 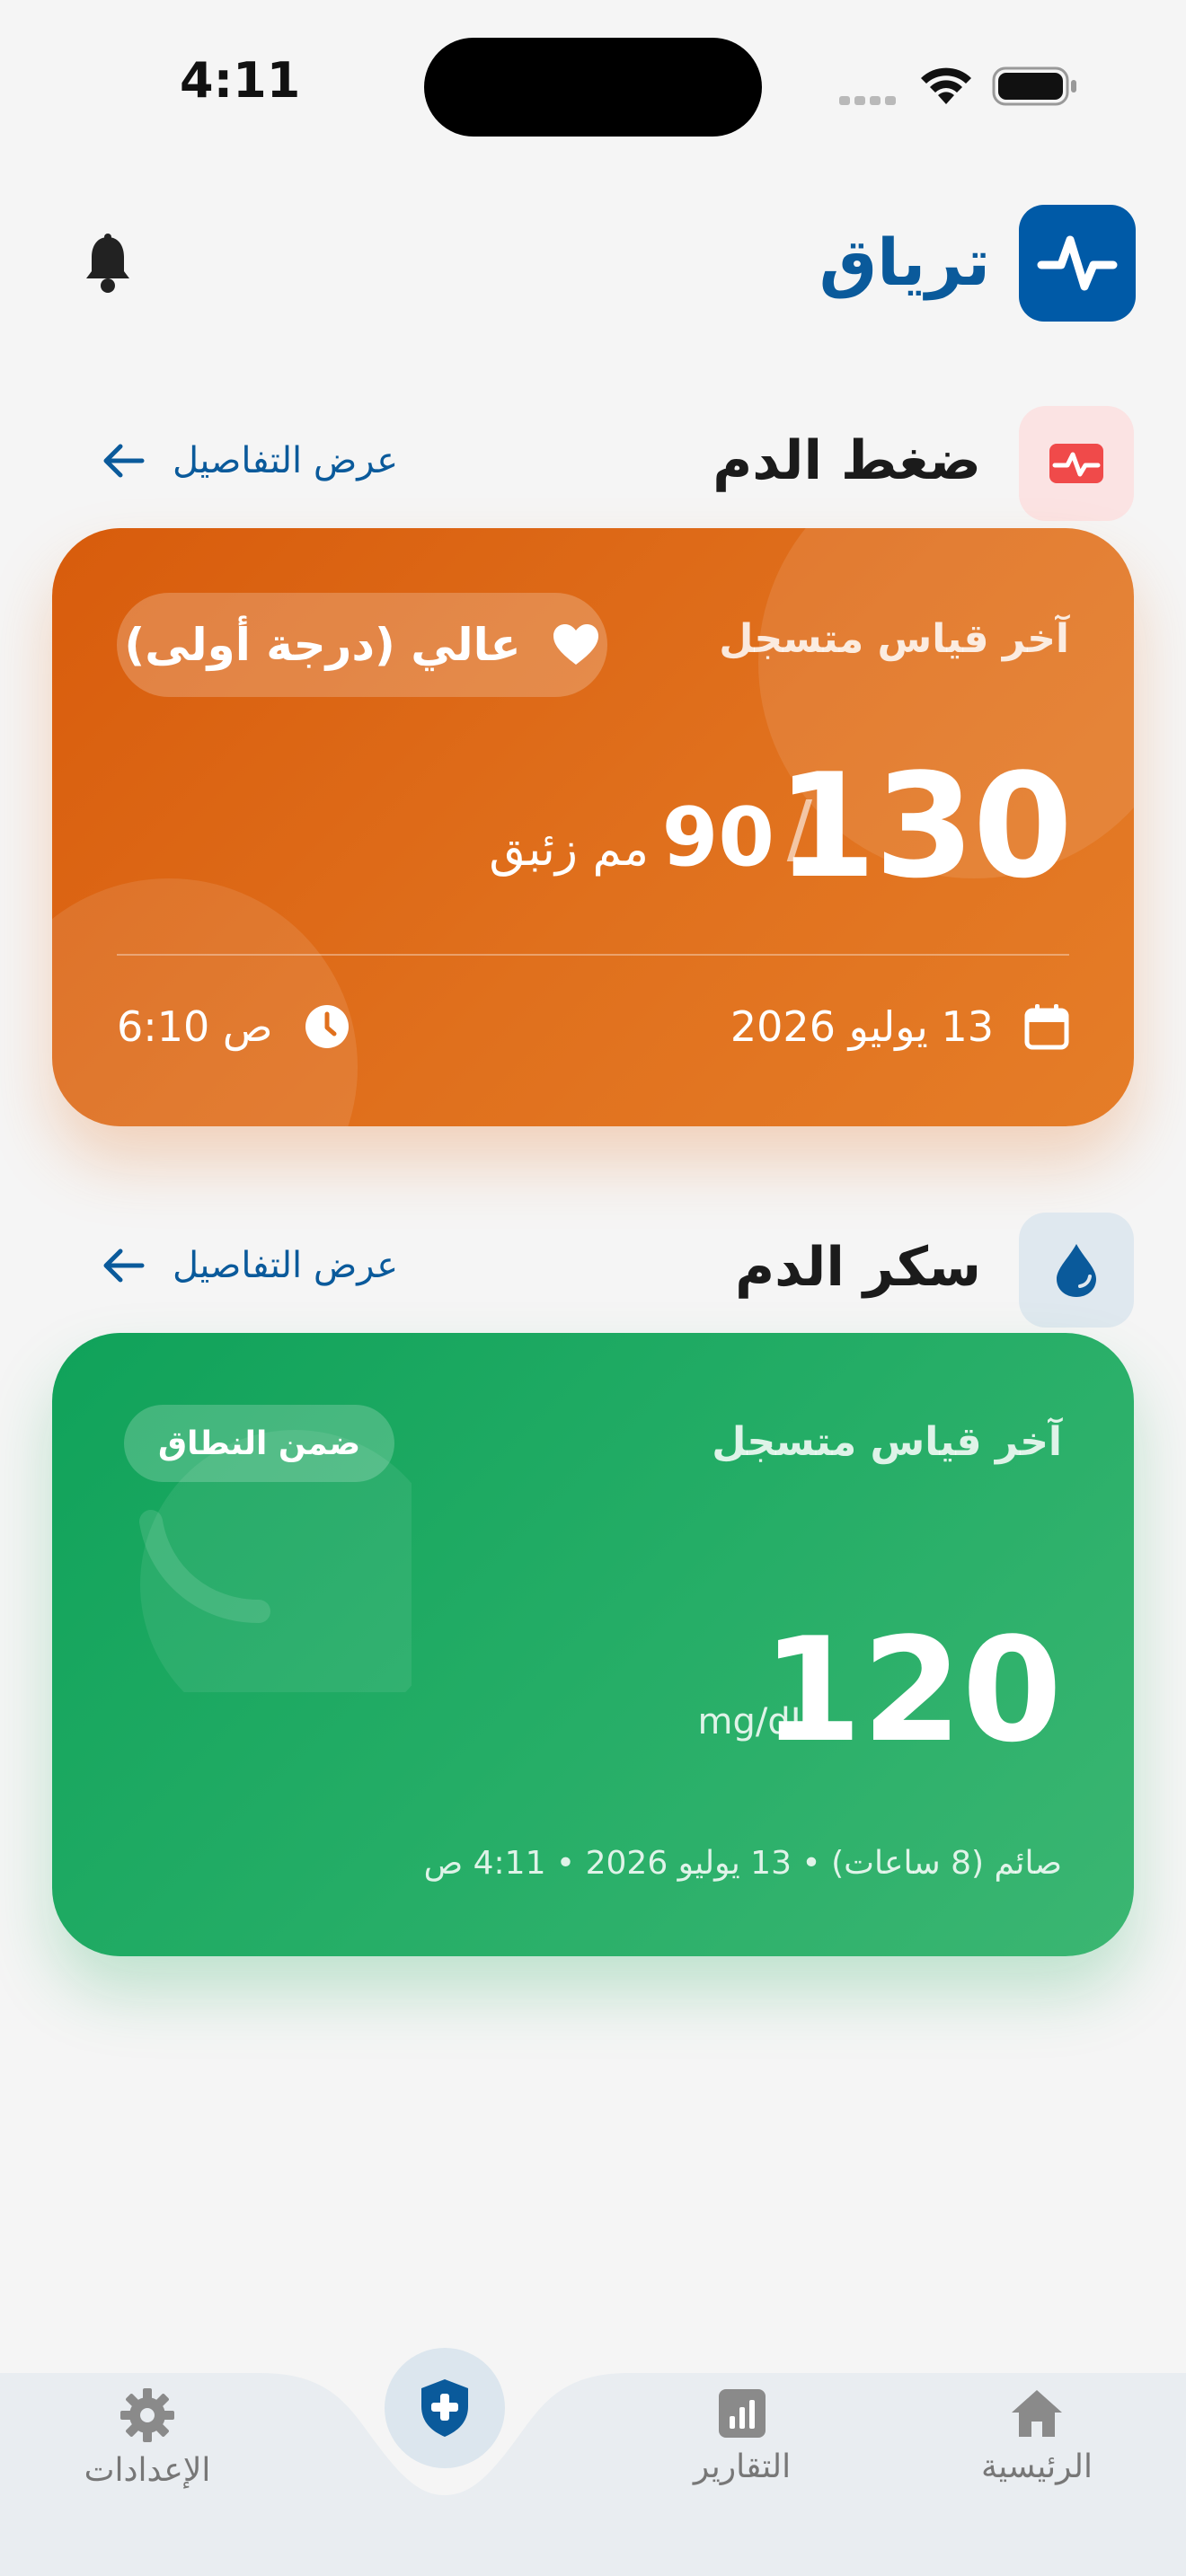 I want to click on nav-center-button, so click(x=445, y=2408).